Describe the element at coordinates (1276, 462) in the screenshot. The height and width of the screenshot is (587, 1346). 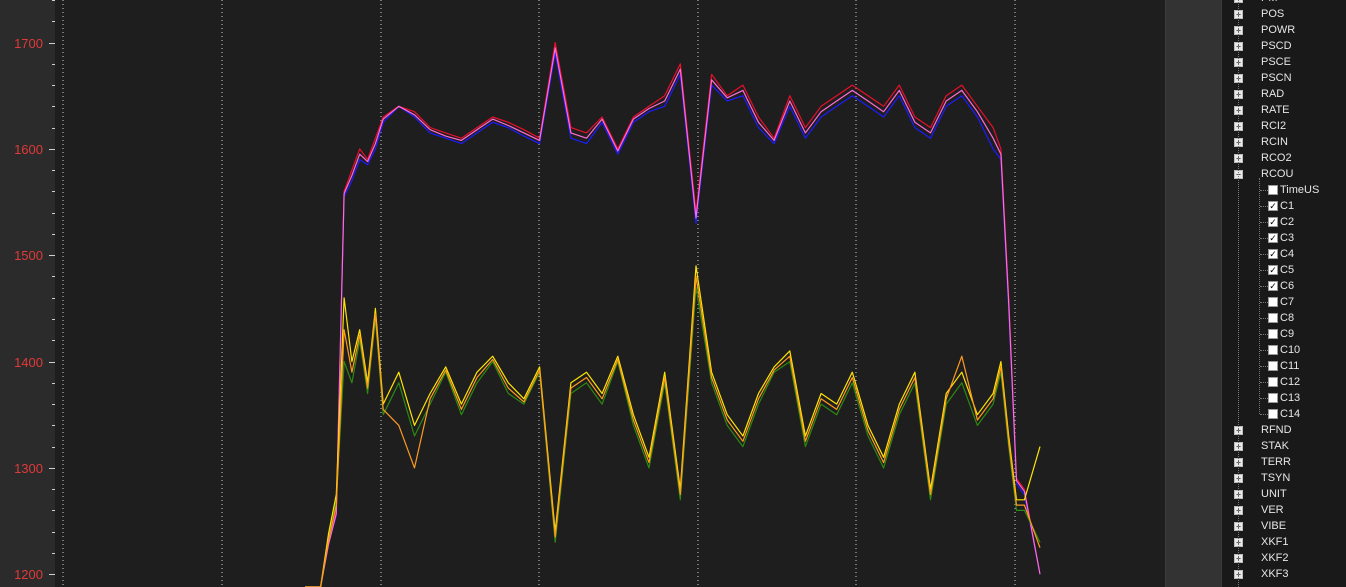
I see `tree-node-label: TERR` at that location.